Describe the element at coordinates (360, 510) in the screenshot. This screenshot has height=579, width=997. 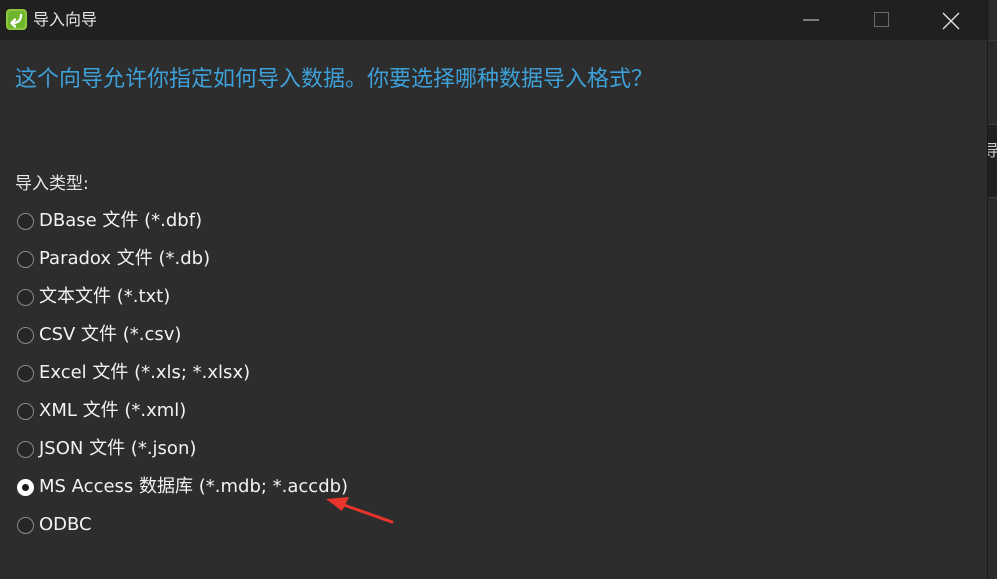
I see `annotation-arrow-icon` at that location.